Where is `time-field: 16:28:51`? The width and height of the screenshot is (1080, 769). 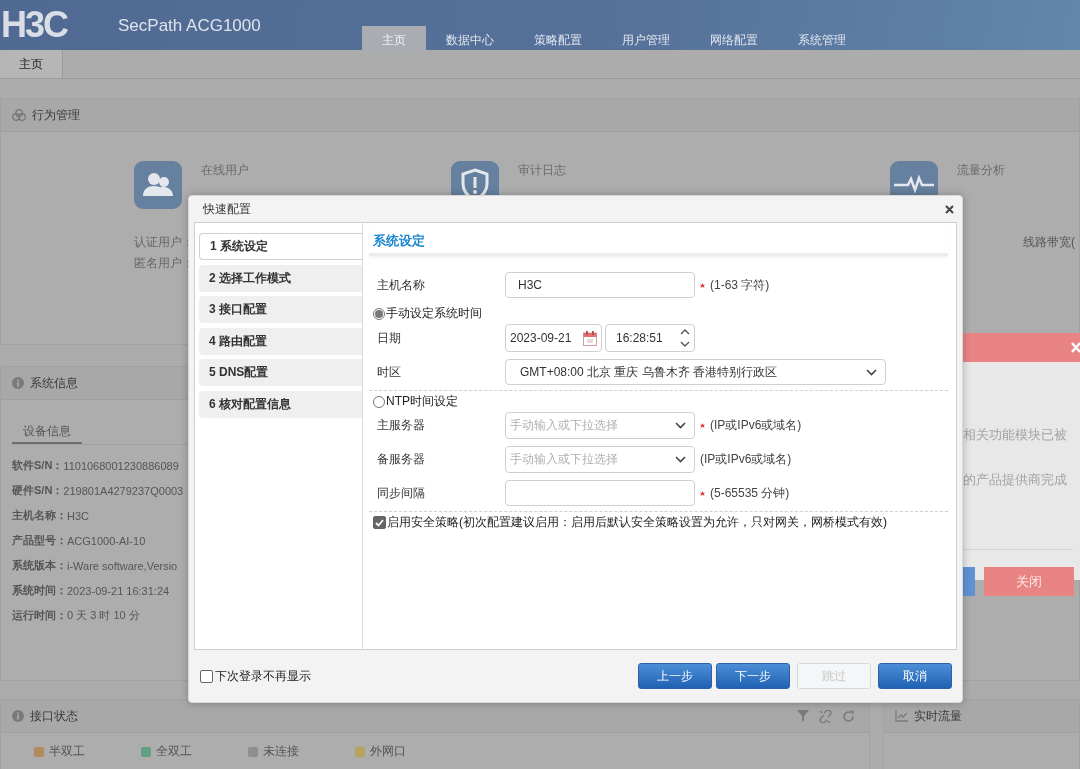 time-field: 16:28:51 is located at coordinates (650, 338).